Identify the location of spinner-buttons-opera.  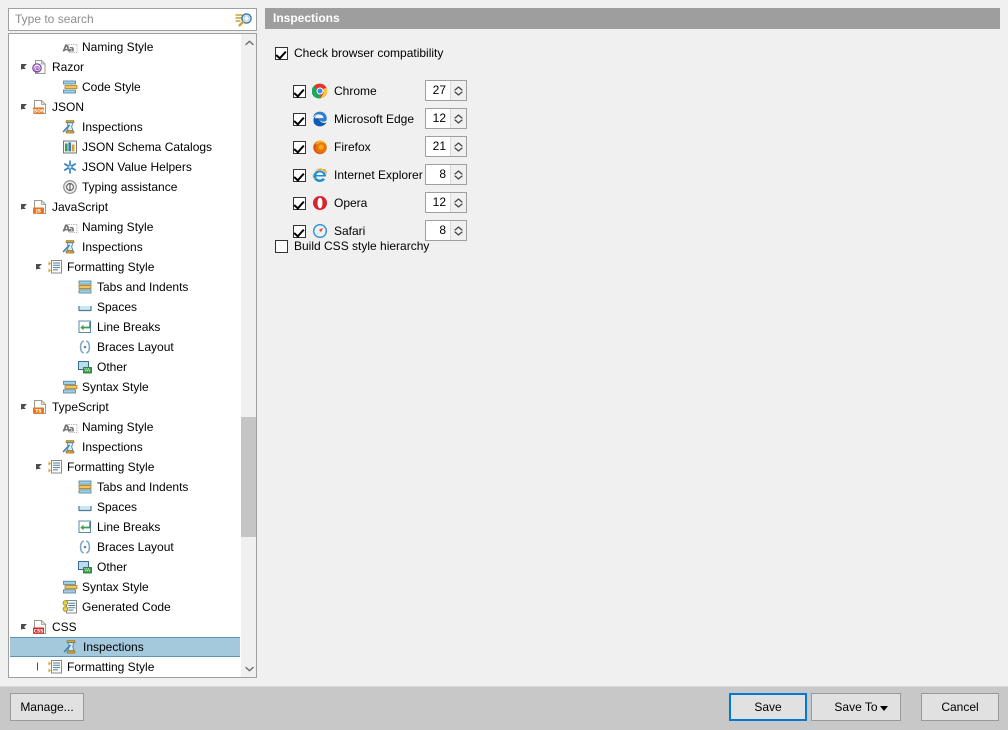
(458, 202).